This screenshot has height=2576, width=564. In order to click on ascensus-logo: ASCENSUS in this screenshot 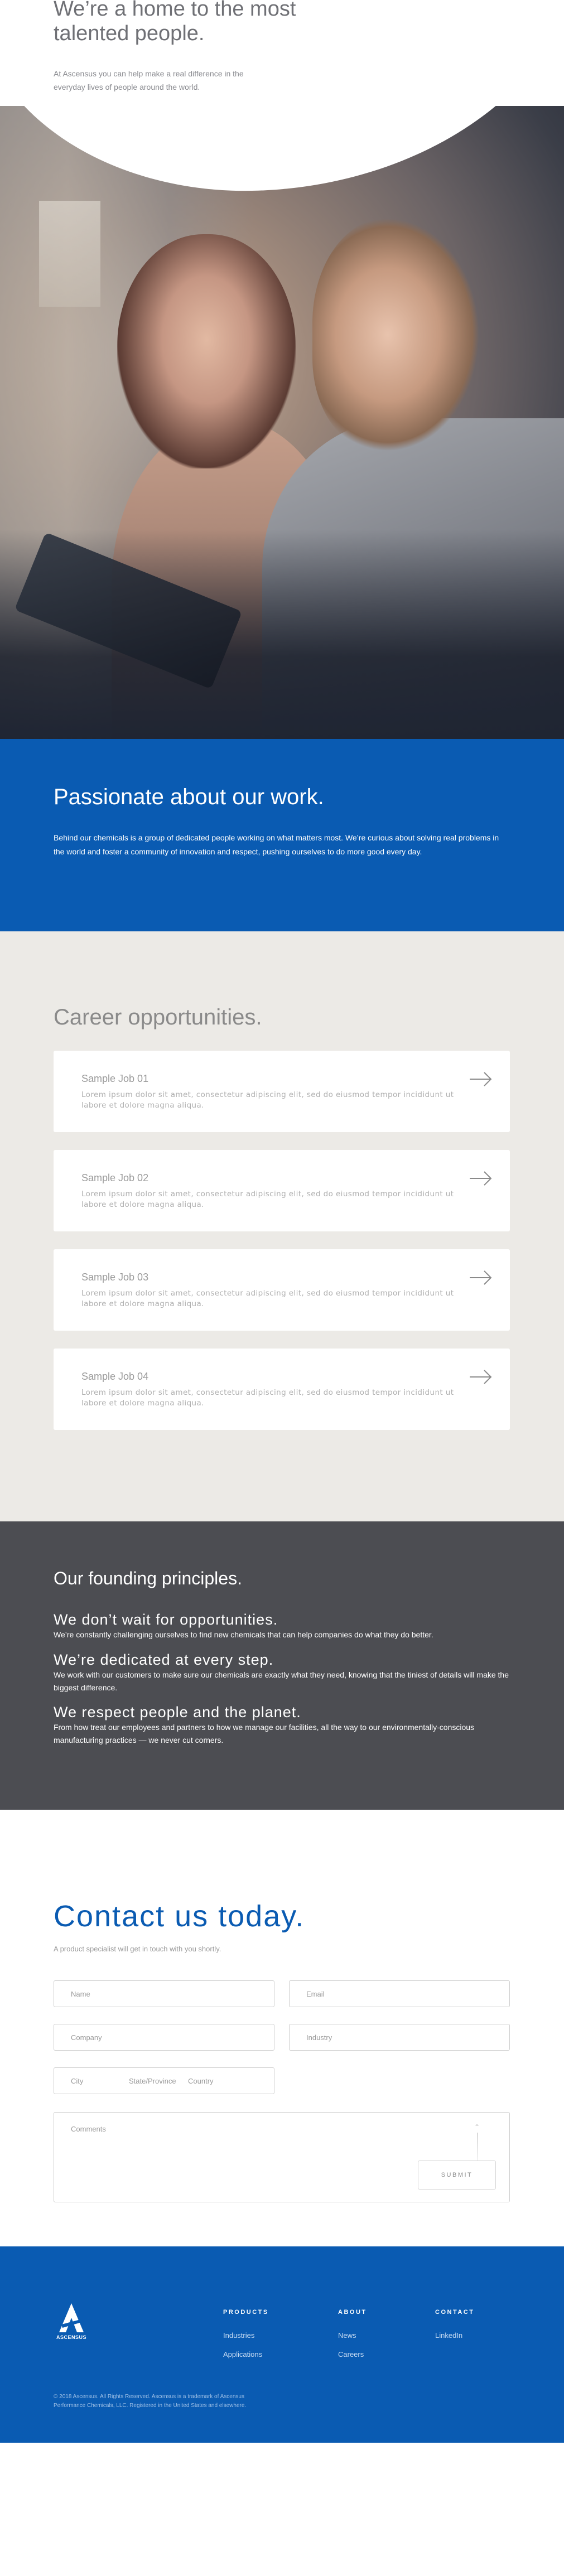, I will do `click(71, 2322)`.